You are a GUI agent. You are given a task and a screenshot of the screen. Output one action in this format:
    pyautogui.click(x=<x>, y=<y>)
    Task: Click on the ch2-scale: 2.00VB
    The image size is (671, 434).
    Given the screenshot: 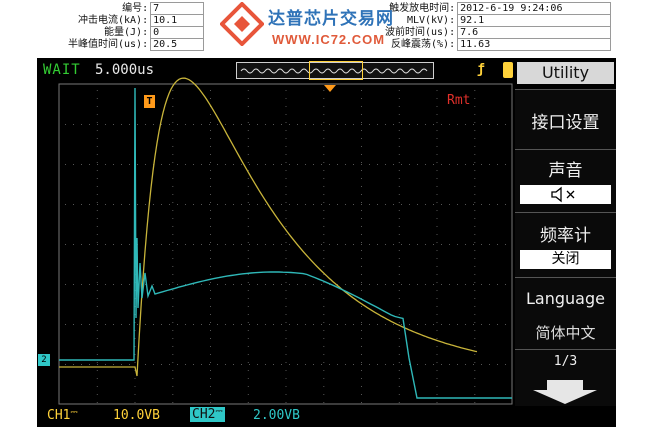 What is the action you would take?
    pyautogui.click(x=276, y=415)
    